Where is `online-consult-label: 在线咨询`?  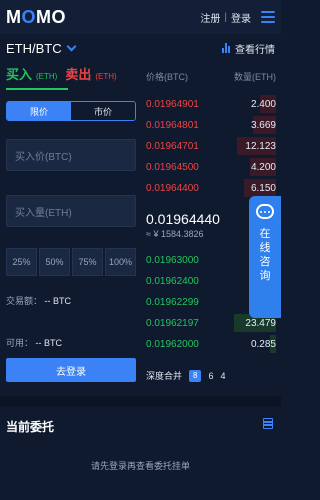
online-consult-label: 在线咨询 is located at coordinates (265, 255).